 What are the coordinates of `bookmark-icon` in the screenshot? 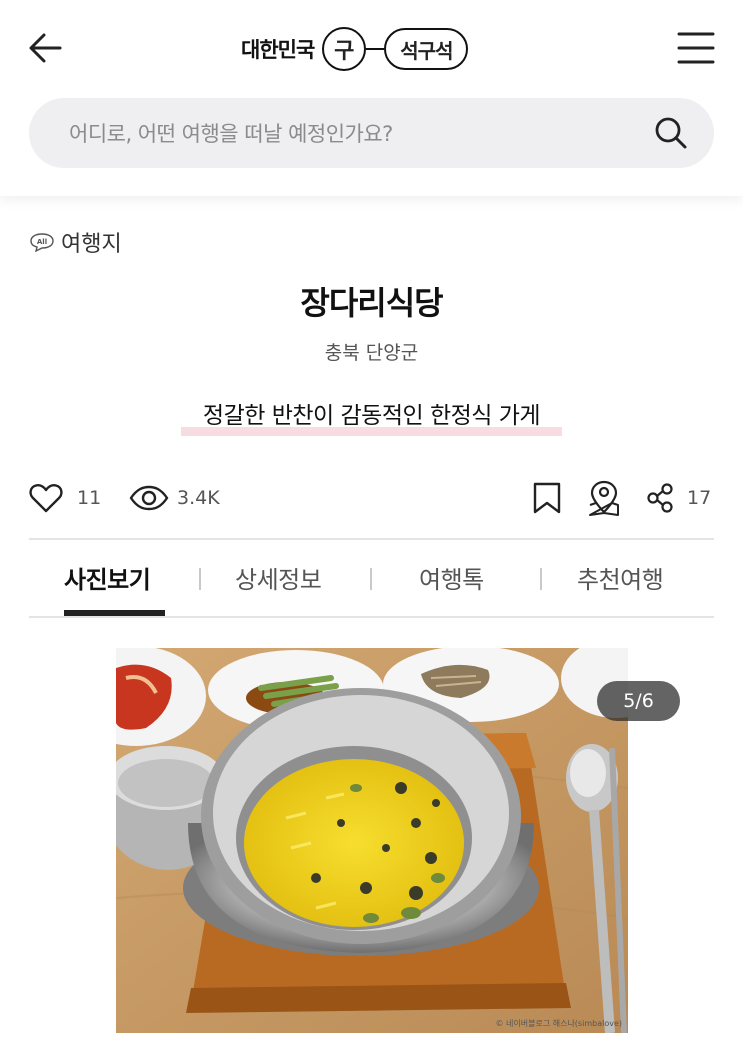 It's located at (547, 498).